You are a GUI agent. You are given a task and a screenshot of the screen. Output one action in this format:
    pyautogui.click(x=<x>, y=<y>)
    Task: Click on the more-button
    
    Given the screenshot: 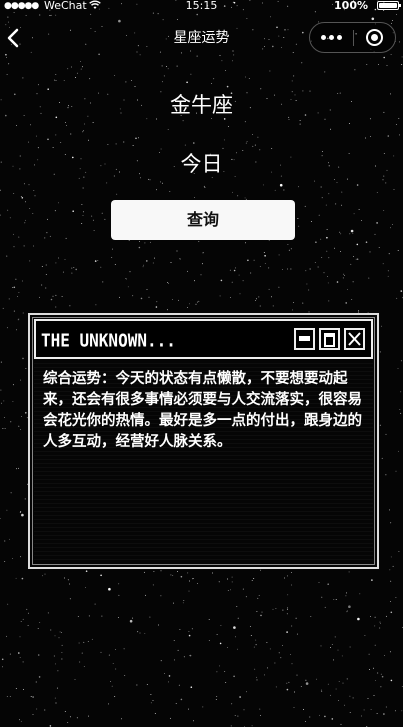 What is the action you would take?
    pyautogui.click(x=331, y=37)
    